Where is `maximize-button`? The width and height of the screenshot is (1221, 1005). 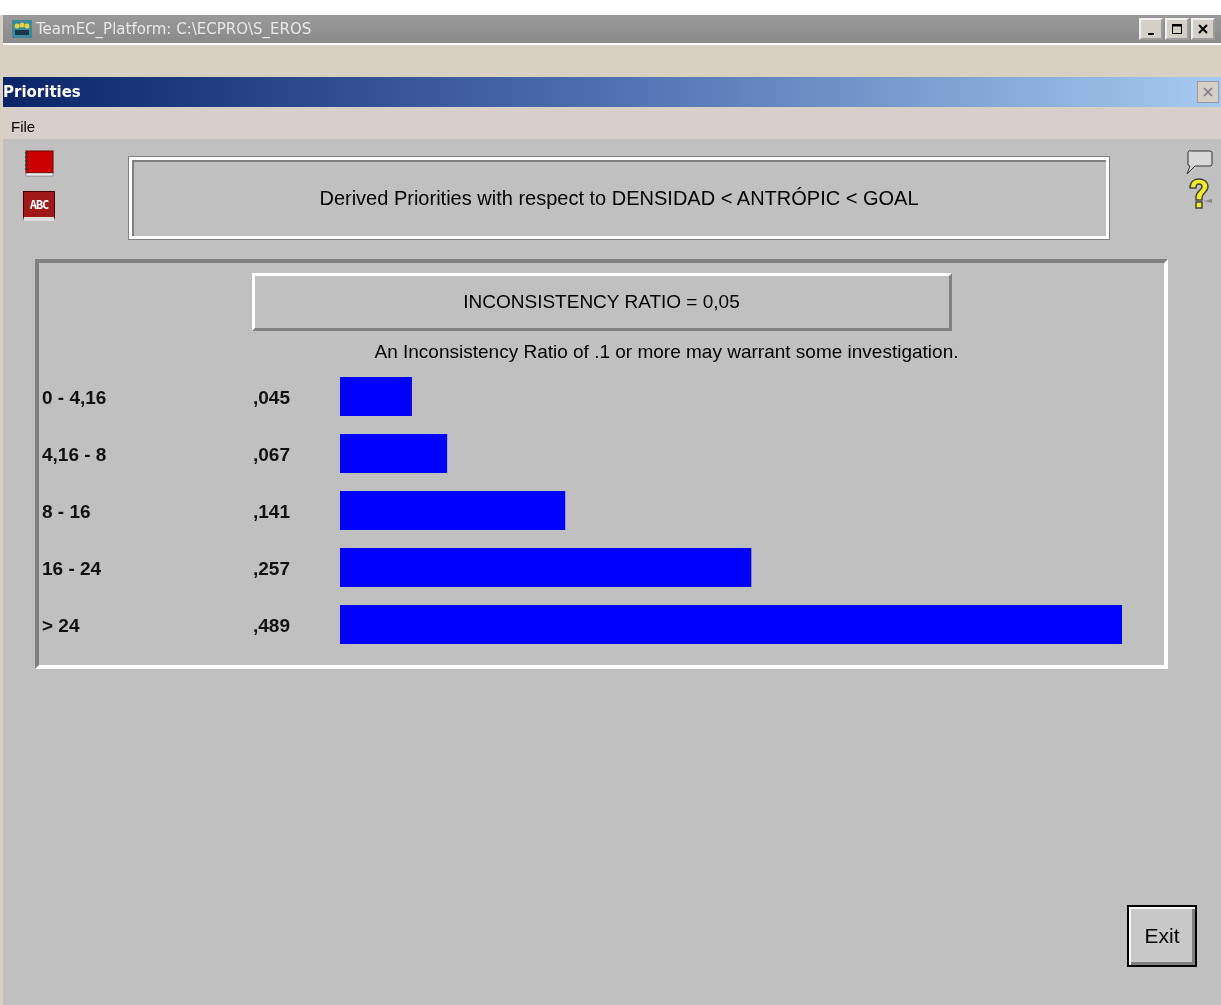 maximize-button is located at coordinates (1177, 29).